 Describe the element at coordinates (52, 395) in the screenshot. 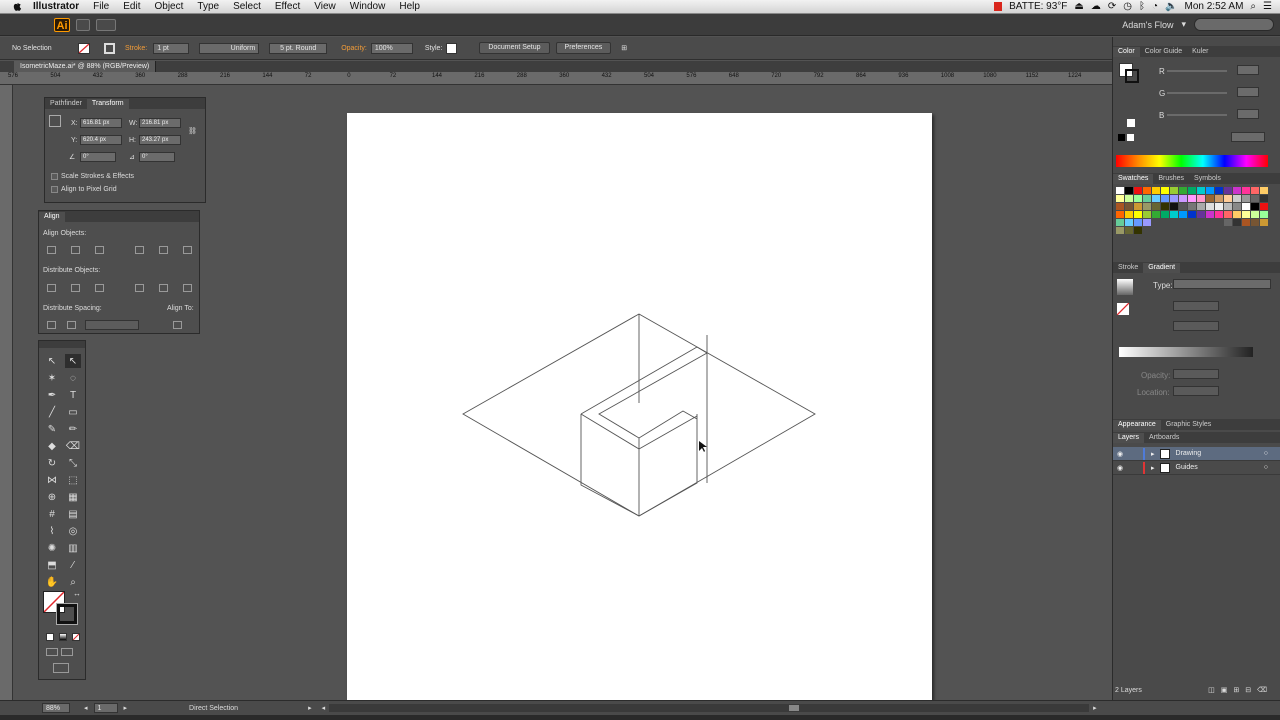

I see `pen-tool-icon: ✒` at that location.